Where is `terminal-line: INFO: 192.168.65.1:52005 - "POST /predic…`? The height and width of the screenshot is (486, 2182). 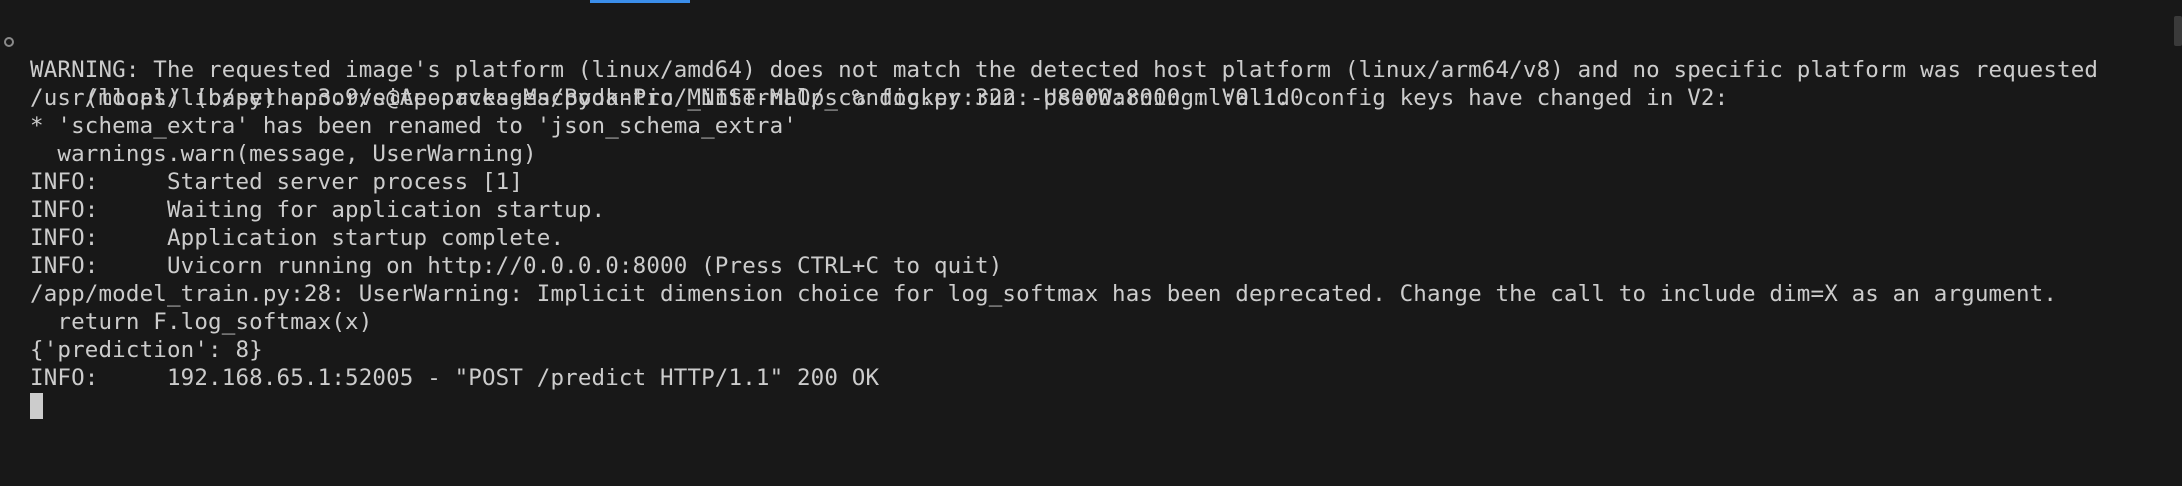 terminal-line: INFO: 192.168.65.1:52005 - "POST /predic… is located at coordinates (455, 378).